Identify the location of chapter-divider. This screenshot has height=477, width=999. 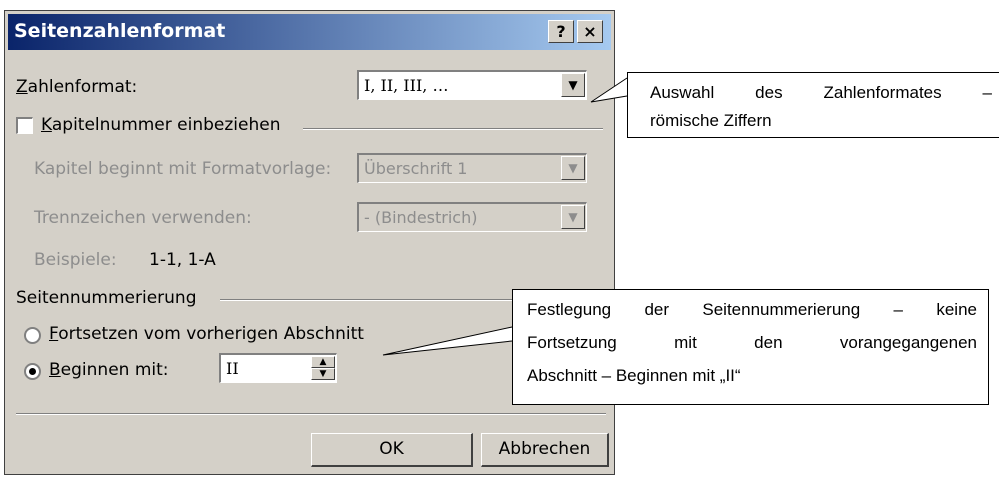
(453, 129).